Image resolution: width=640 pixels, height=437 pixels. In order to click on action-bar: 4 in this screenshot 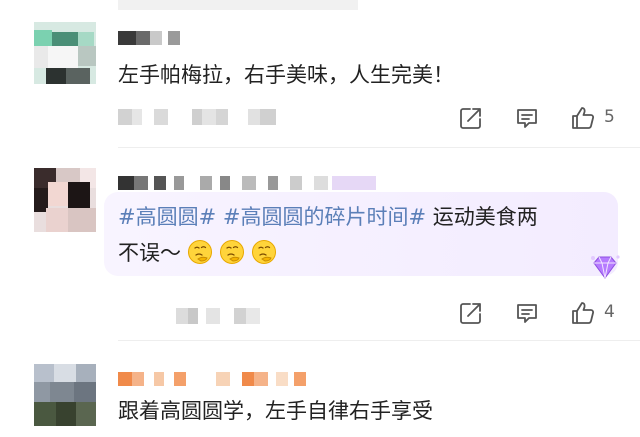, I will do `click(320, 313)`.